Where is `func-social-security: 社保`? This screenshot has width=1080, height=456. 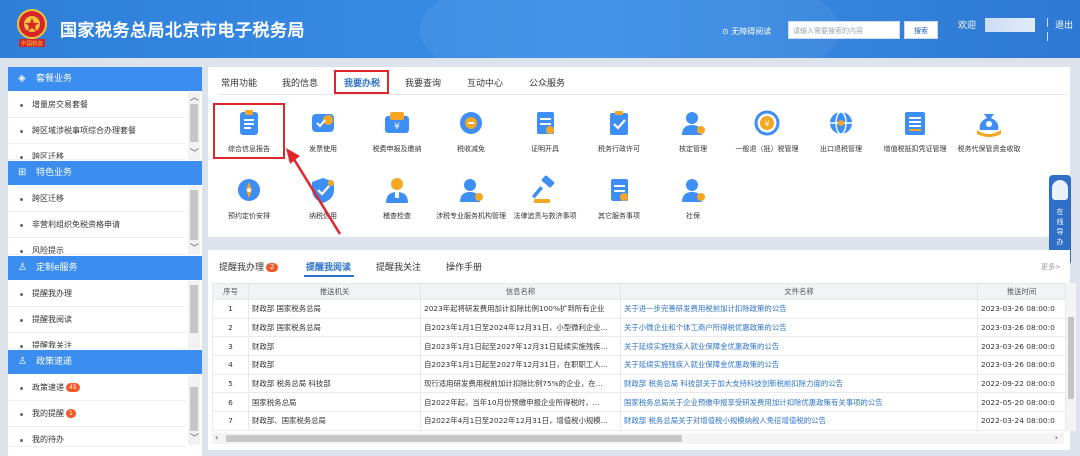 func-social-security: 社保 is located at coordinates (693, 198).